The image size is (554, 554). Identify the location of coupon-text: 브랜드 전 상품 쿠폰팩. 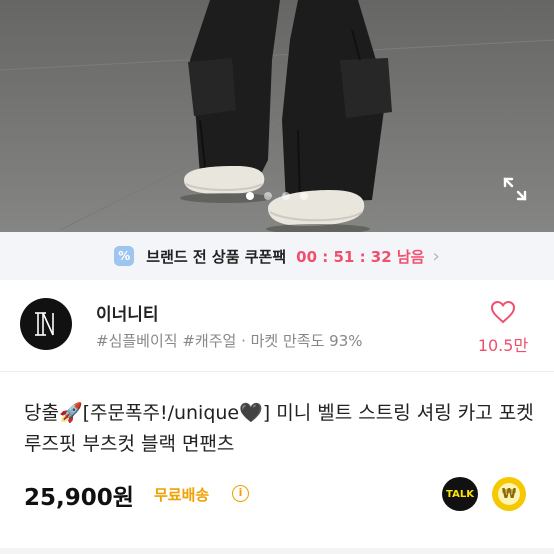
(216, 256).